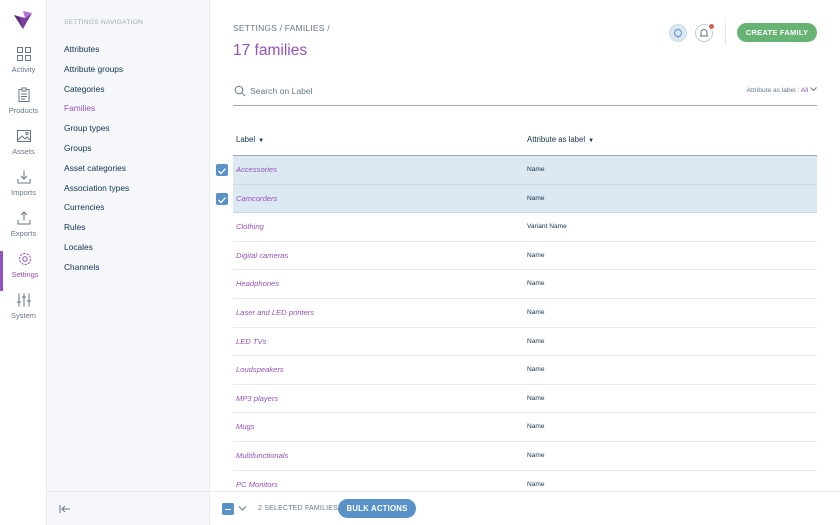 This screenshot has width=840, height=525. Describe the element at coordinates (23, 218) in the screenshot. I see `exports-icon` at that location.